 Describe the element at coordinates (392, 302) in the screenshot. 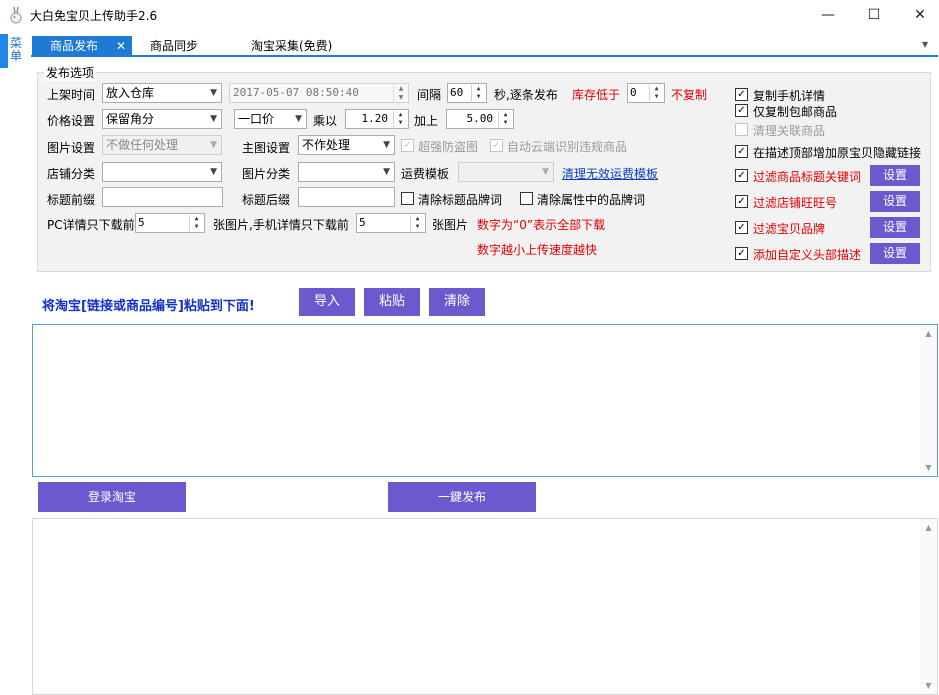

I see `paste-button: 粘贴` at that location.